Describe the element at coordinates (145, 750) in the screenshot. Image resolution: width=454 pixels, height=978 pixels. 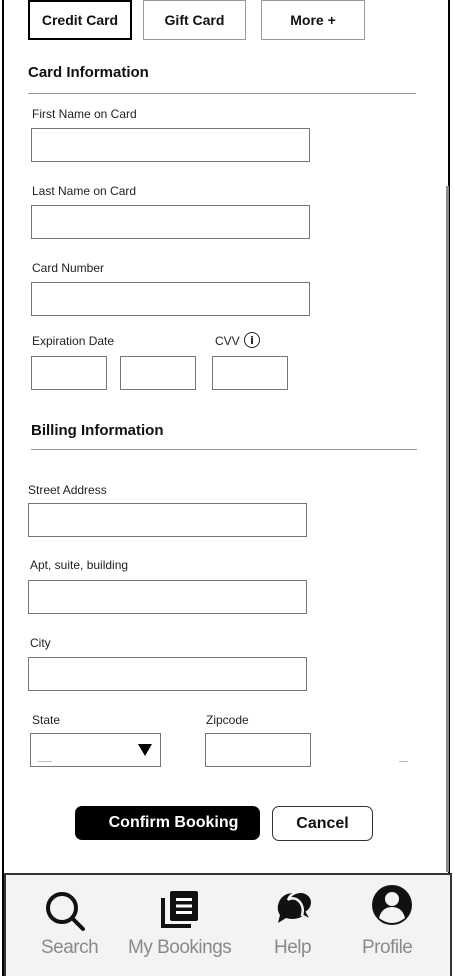
I see `dropdown-arrow-icon` at that location.